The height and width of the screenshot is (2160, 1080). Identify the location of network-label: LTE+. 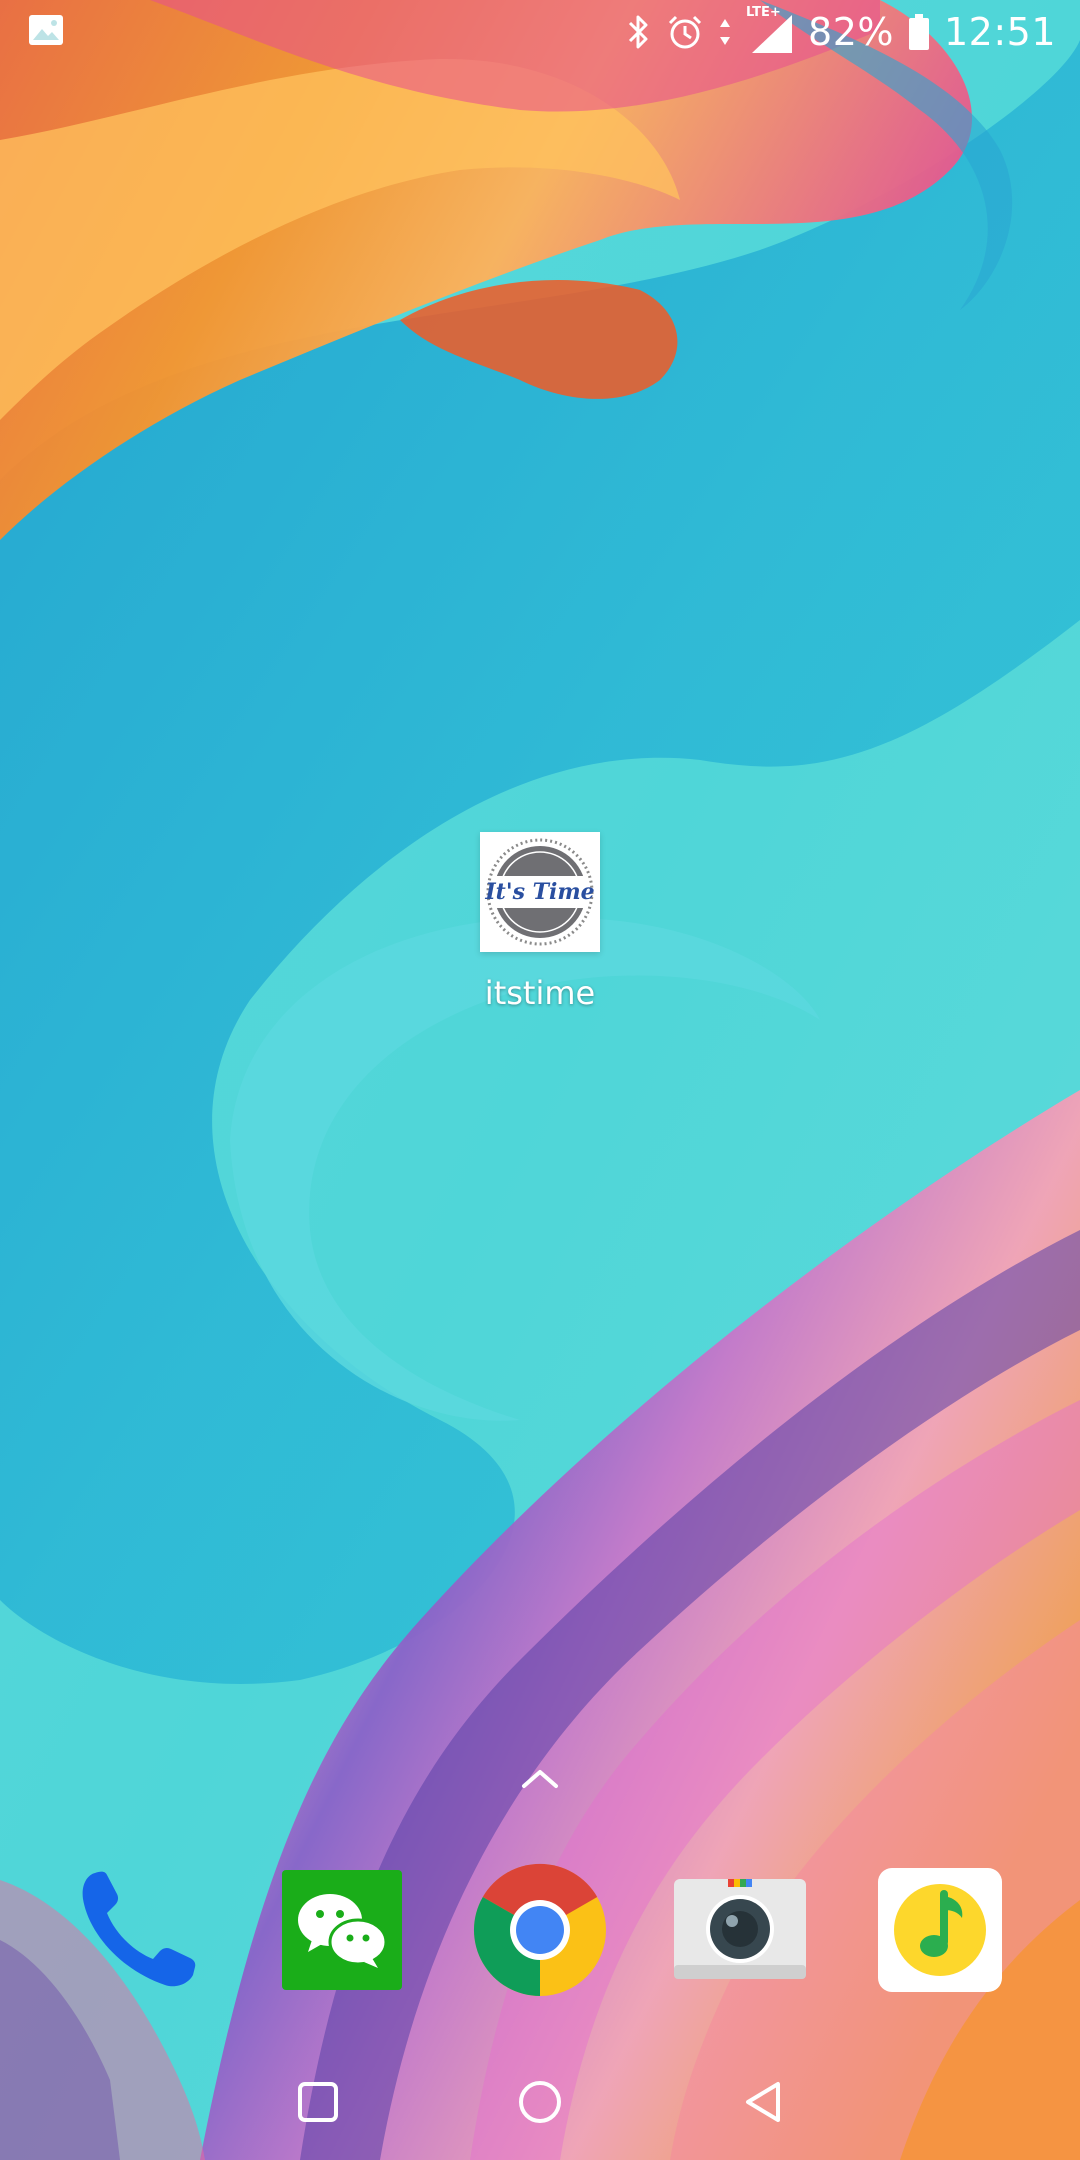
(763, 12).